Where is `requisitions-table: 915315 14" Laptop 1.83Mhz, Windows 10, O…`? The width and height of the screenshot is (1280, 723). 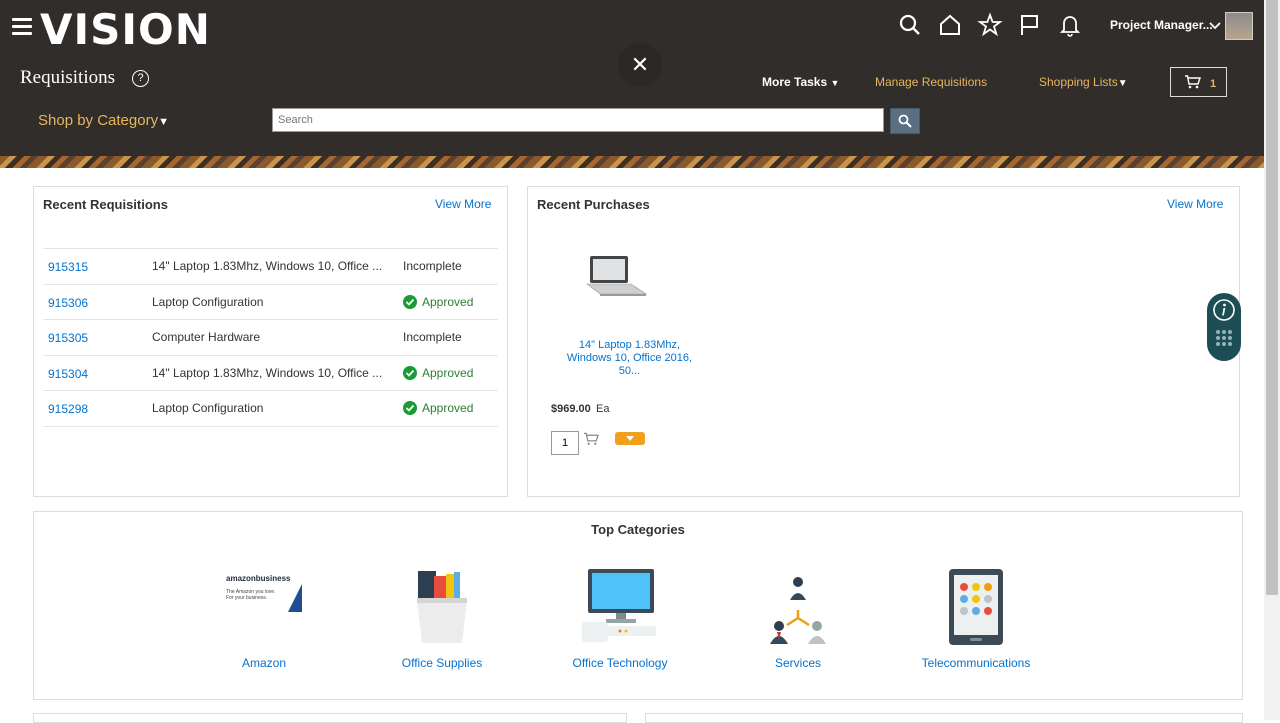 requisitions-table: 915315 14" Laptop 1.83Mhz, Windows 10, O… is located at coordinates (270, 337).